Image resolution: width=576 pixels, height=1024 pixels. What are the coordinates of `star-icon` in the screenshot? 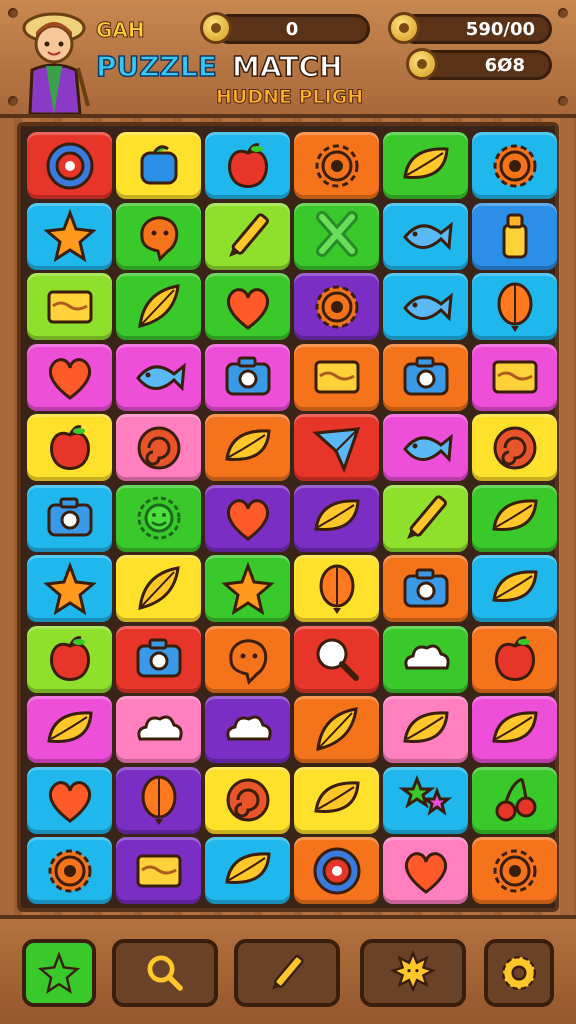 It's located at (69, 235).